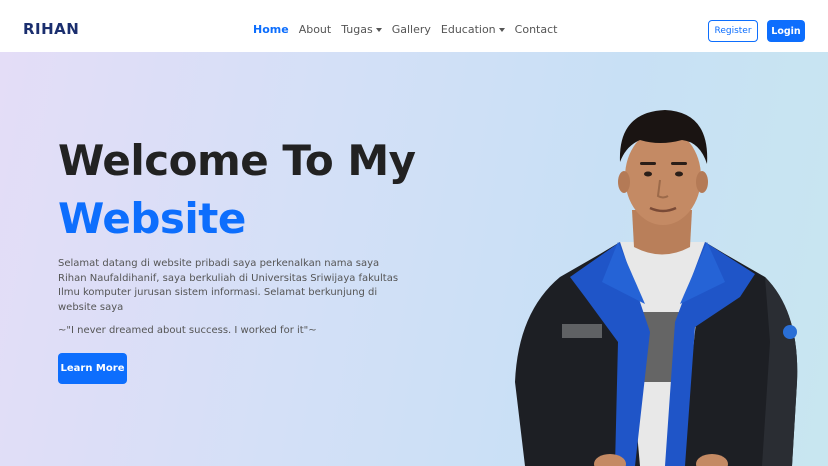 The height and width of the screenshot is (466, 828). Describe the element at coordinates (92, 368) in the screenshot. I see `learn-more-button: Learn More` at that location.